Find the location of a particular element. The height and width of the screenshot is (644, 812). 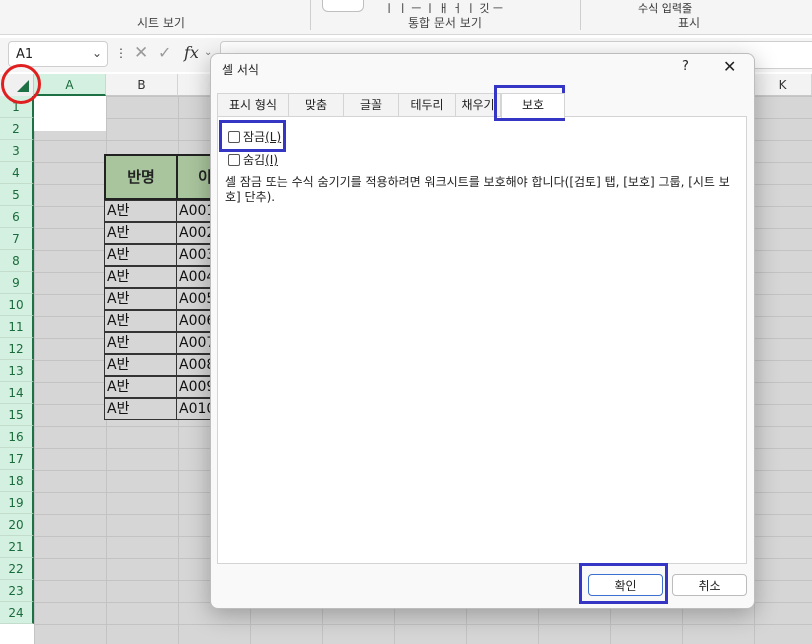

row-header-5: 5 is located at coordinates (17, 195).